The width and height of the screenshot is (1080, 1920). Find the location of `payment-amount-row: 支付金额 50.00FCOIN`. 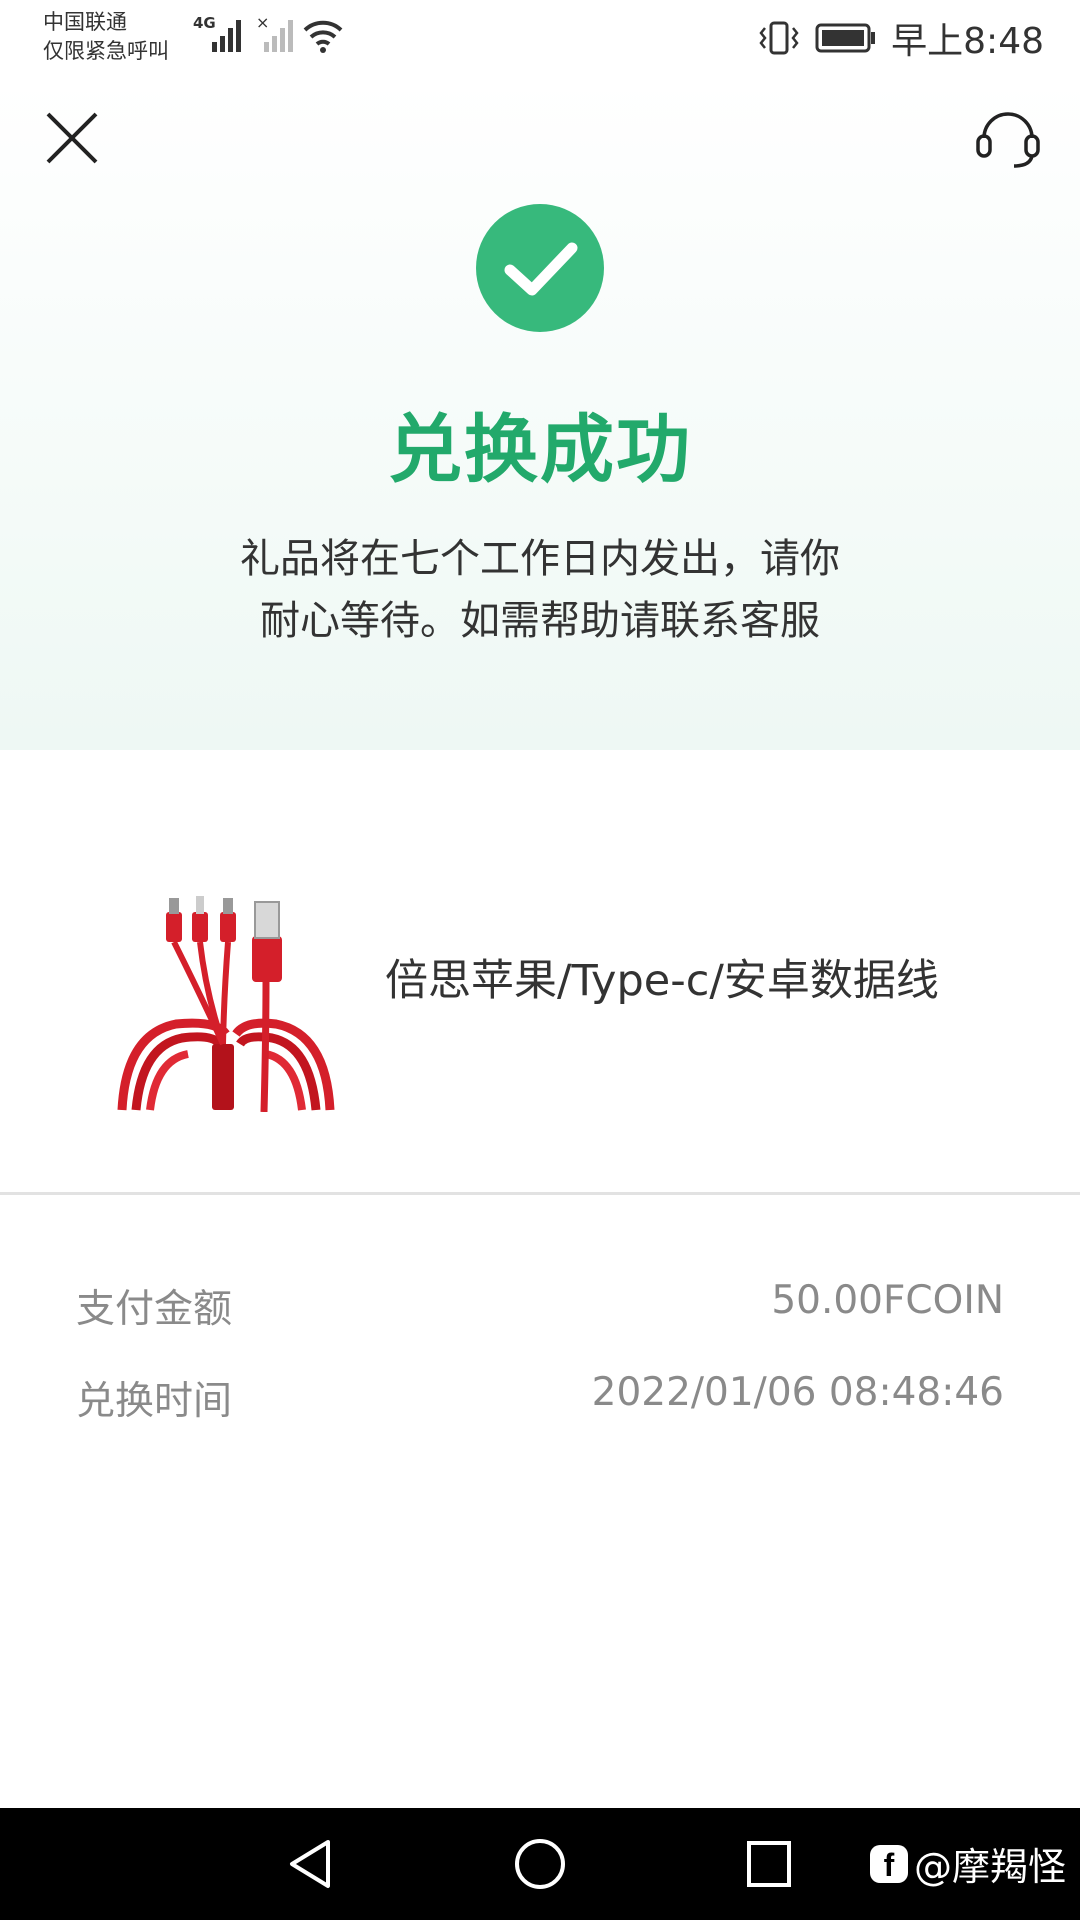

payment-amount-row: 支付金额 50.00FCOIN is located at coordinates (540, 1308).